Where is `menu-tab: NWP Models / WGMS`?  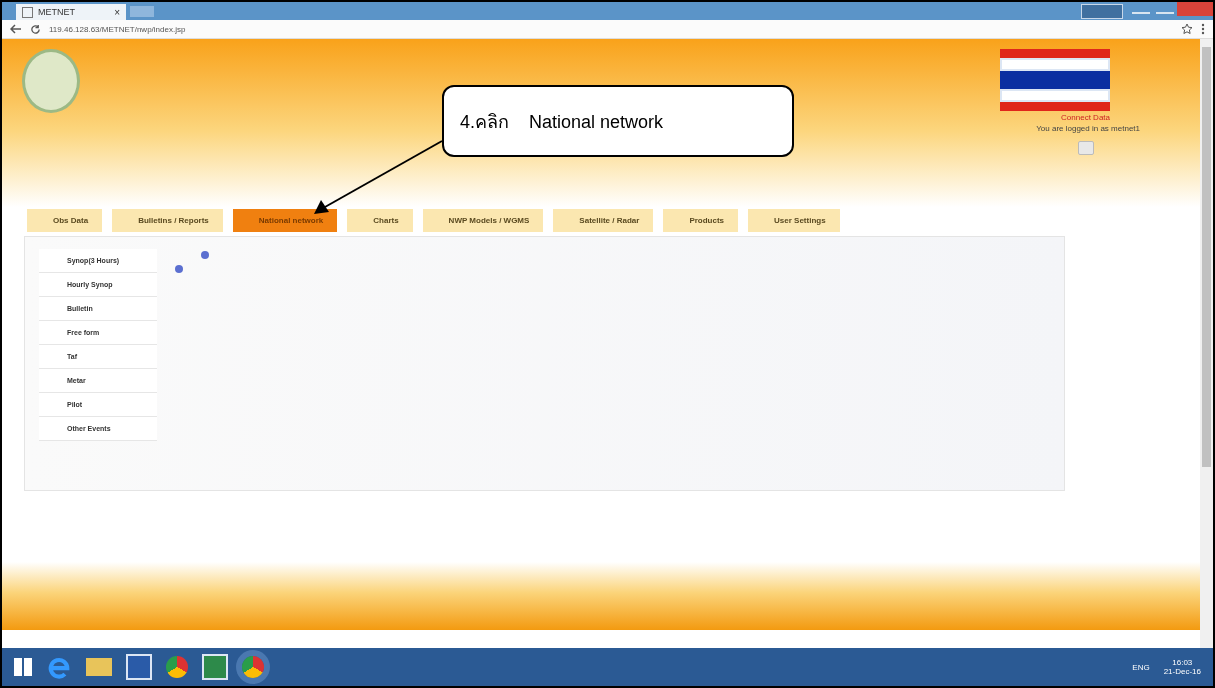 menu-tab: NWP Models / WGMS is located at coordinates (483, 220).